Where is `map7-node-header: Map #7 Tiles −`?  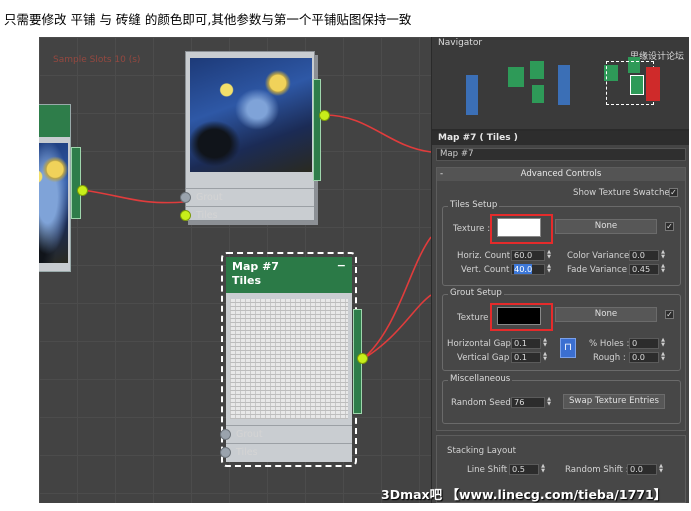
map7-node-header: Map #7 Tiles − is located at coordinates (289, 275).